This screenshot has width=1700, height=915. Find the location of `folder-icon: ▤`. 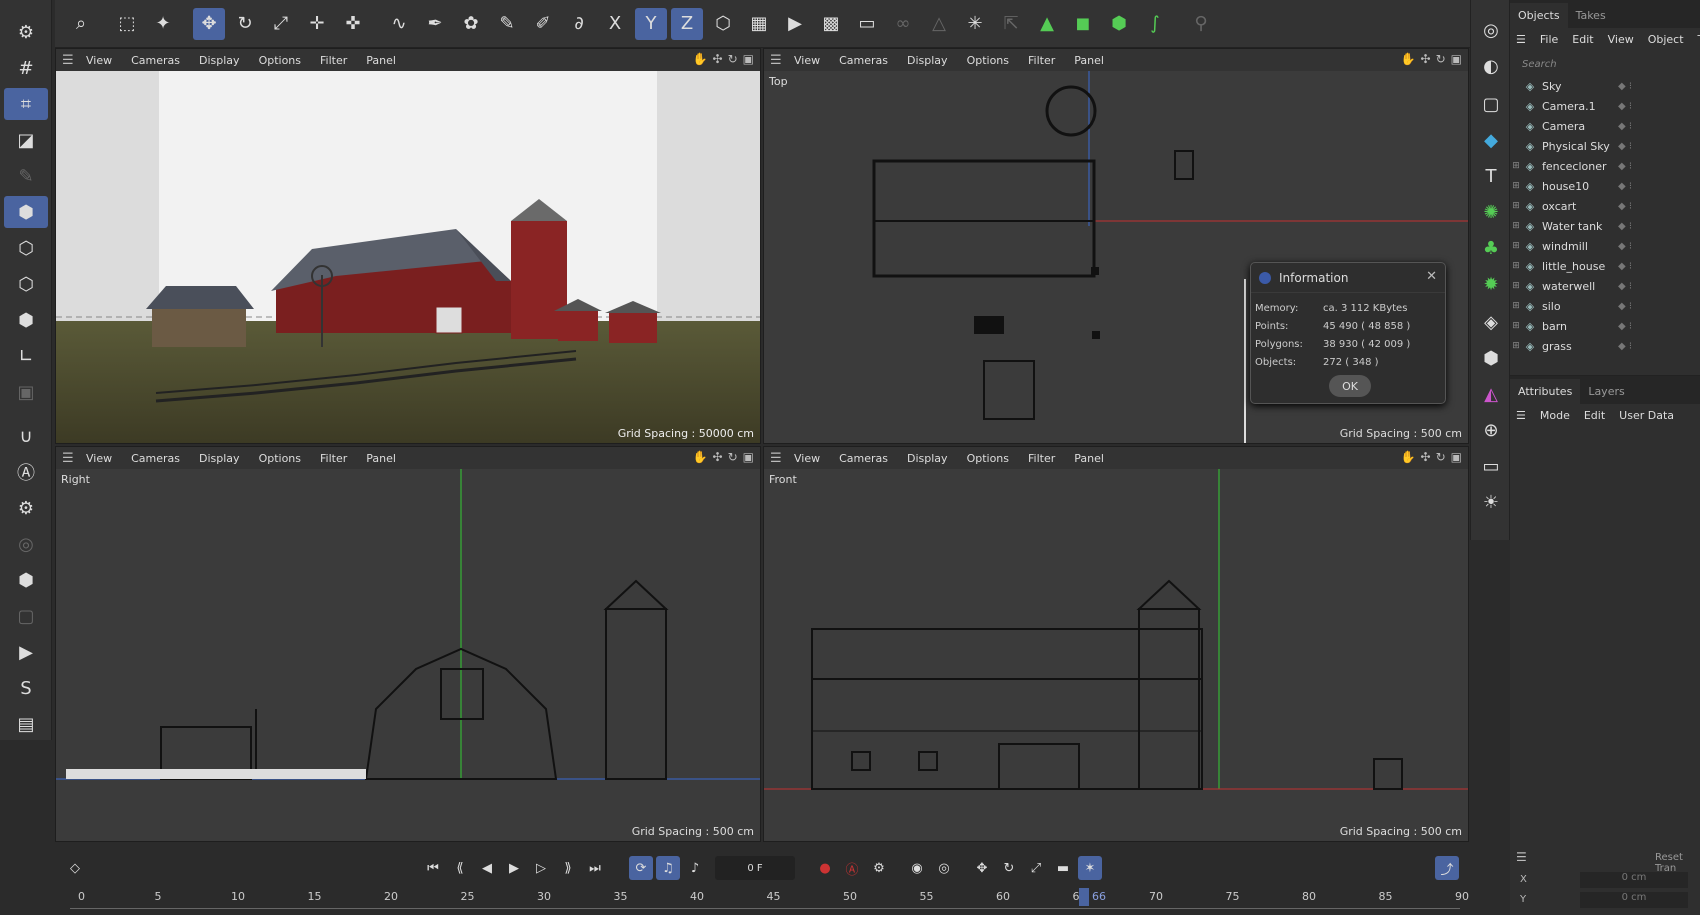

folder-icon: ▤ is located at coordinates (26, 724).